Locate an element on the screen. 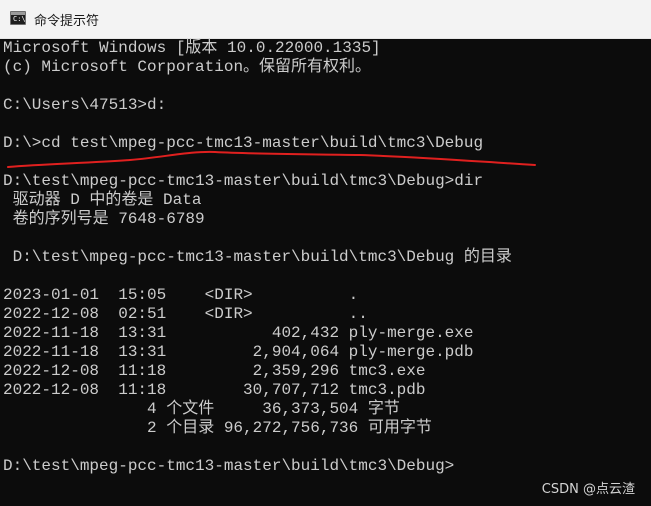 This screenshot has width=651, height=506. console-line: 2022-12-08 02:51 <DIR> .. is located at coordinates (185, 314).